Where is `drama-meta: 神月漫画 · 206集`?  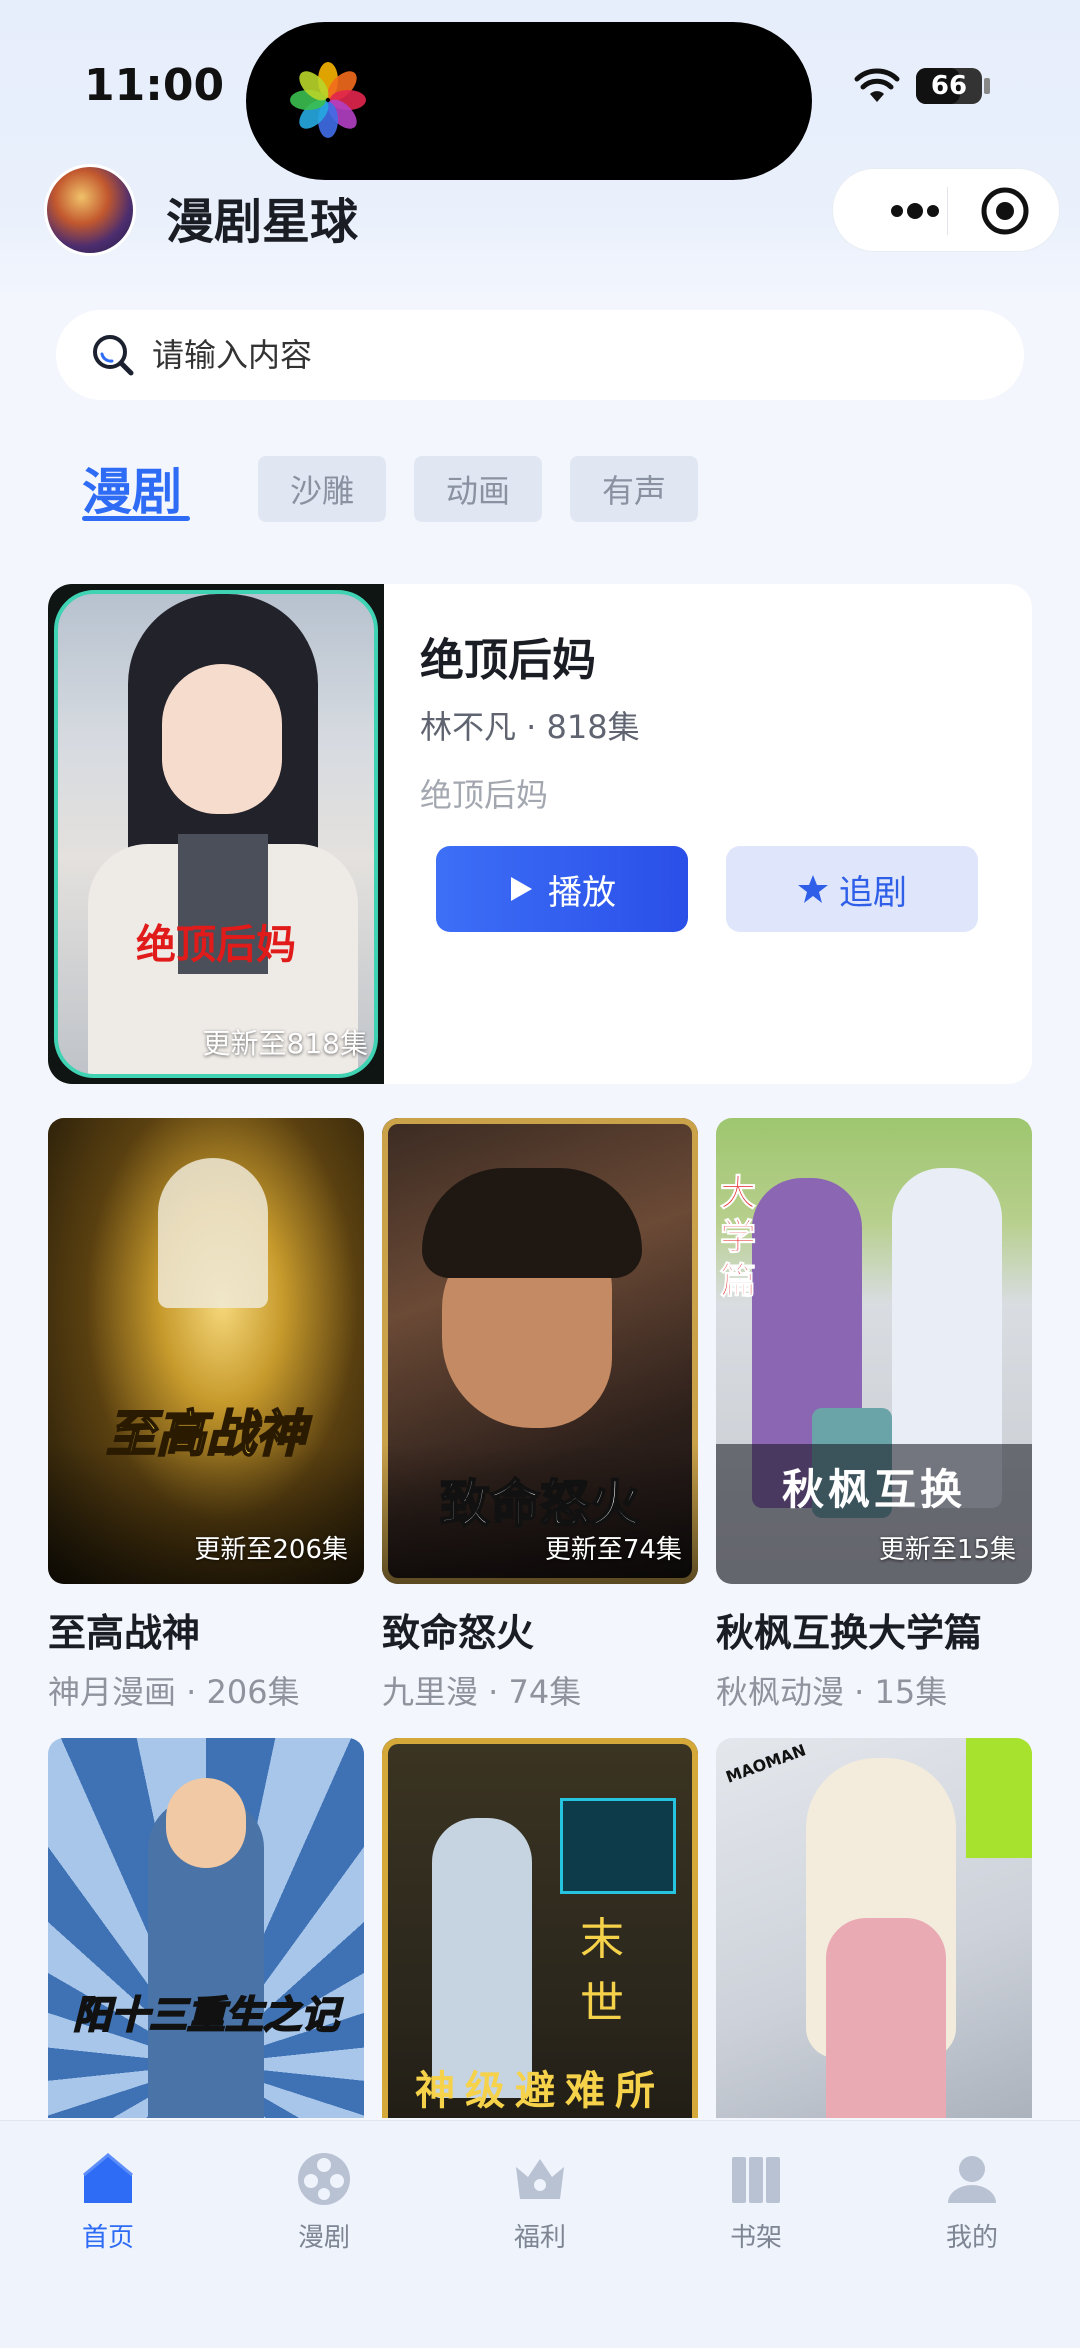
drama-meta: 神月漫画 · 206集 is located at coordinates (174, 1692).